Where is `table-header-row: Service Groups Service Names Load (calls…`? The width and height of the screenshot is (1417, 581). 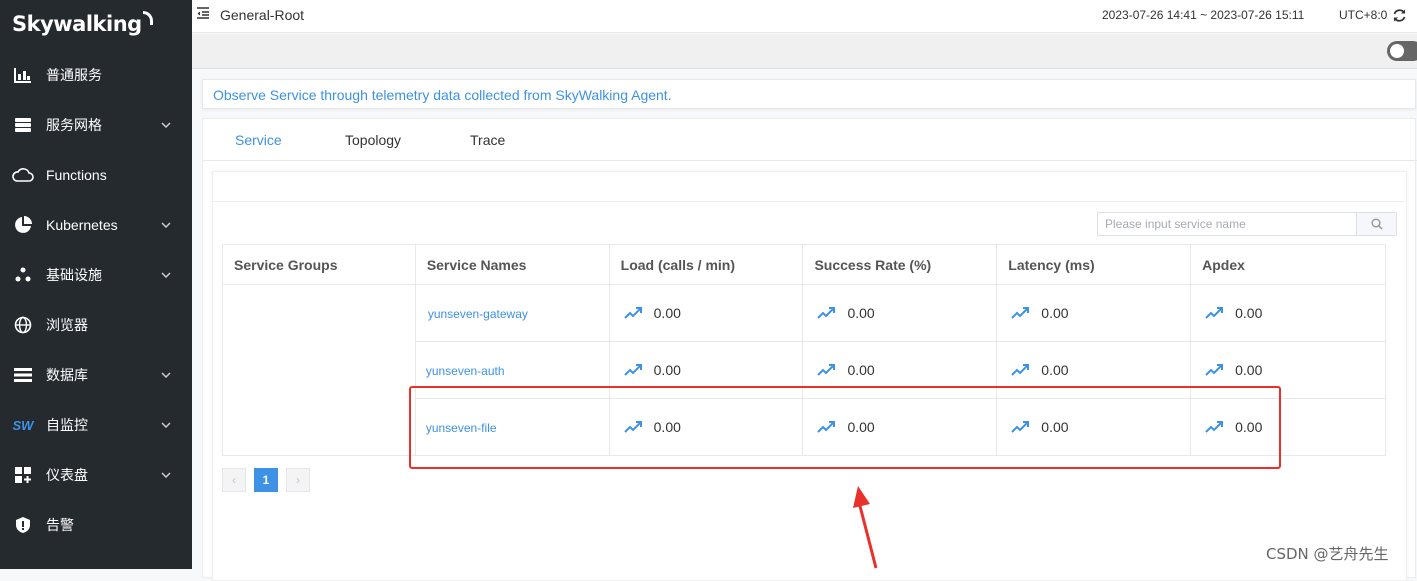
table-header-row: Service Groups Service Names Load (calls… is located at coordinates (804, 264).